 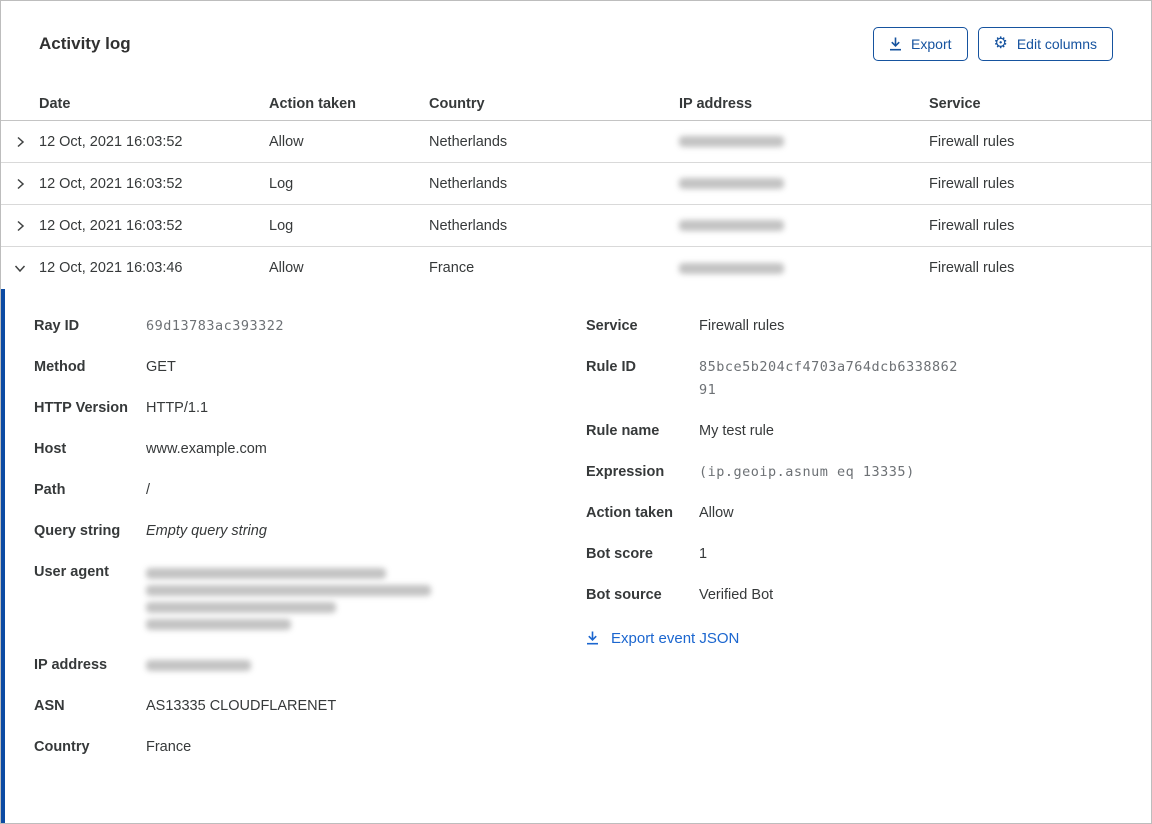 What do you see at coordinates (20, 268) in the screenshot?
I see `row-collapse-icon` at bounding box center [20, 268].